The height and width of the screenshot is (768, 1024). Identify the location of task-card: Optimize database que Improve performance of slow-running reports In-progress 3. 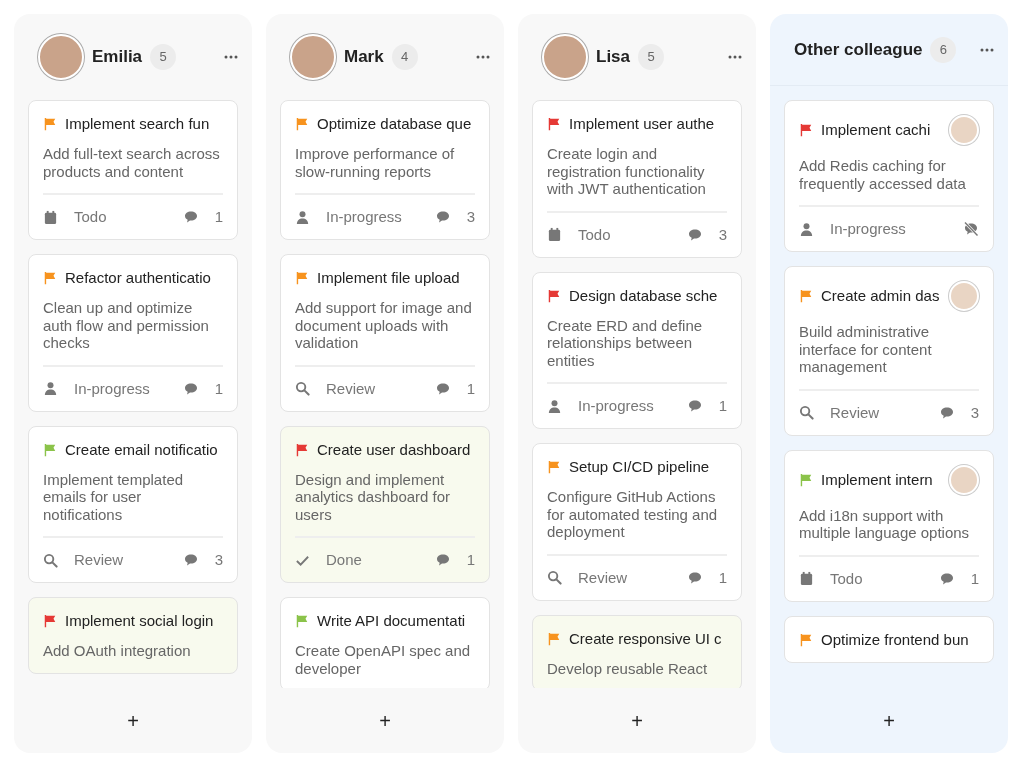
(385, 170).